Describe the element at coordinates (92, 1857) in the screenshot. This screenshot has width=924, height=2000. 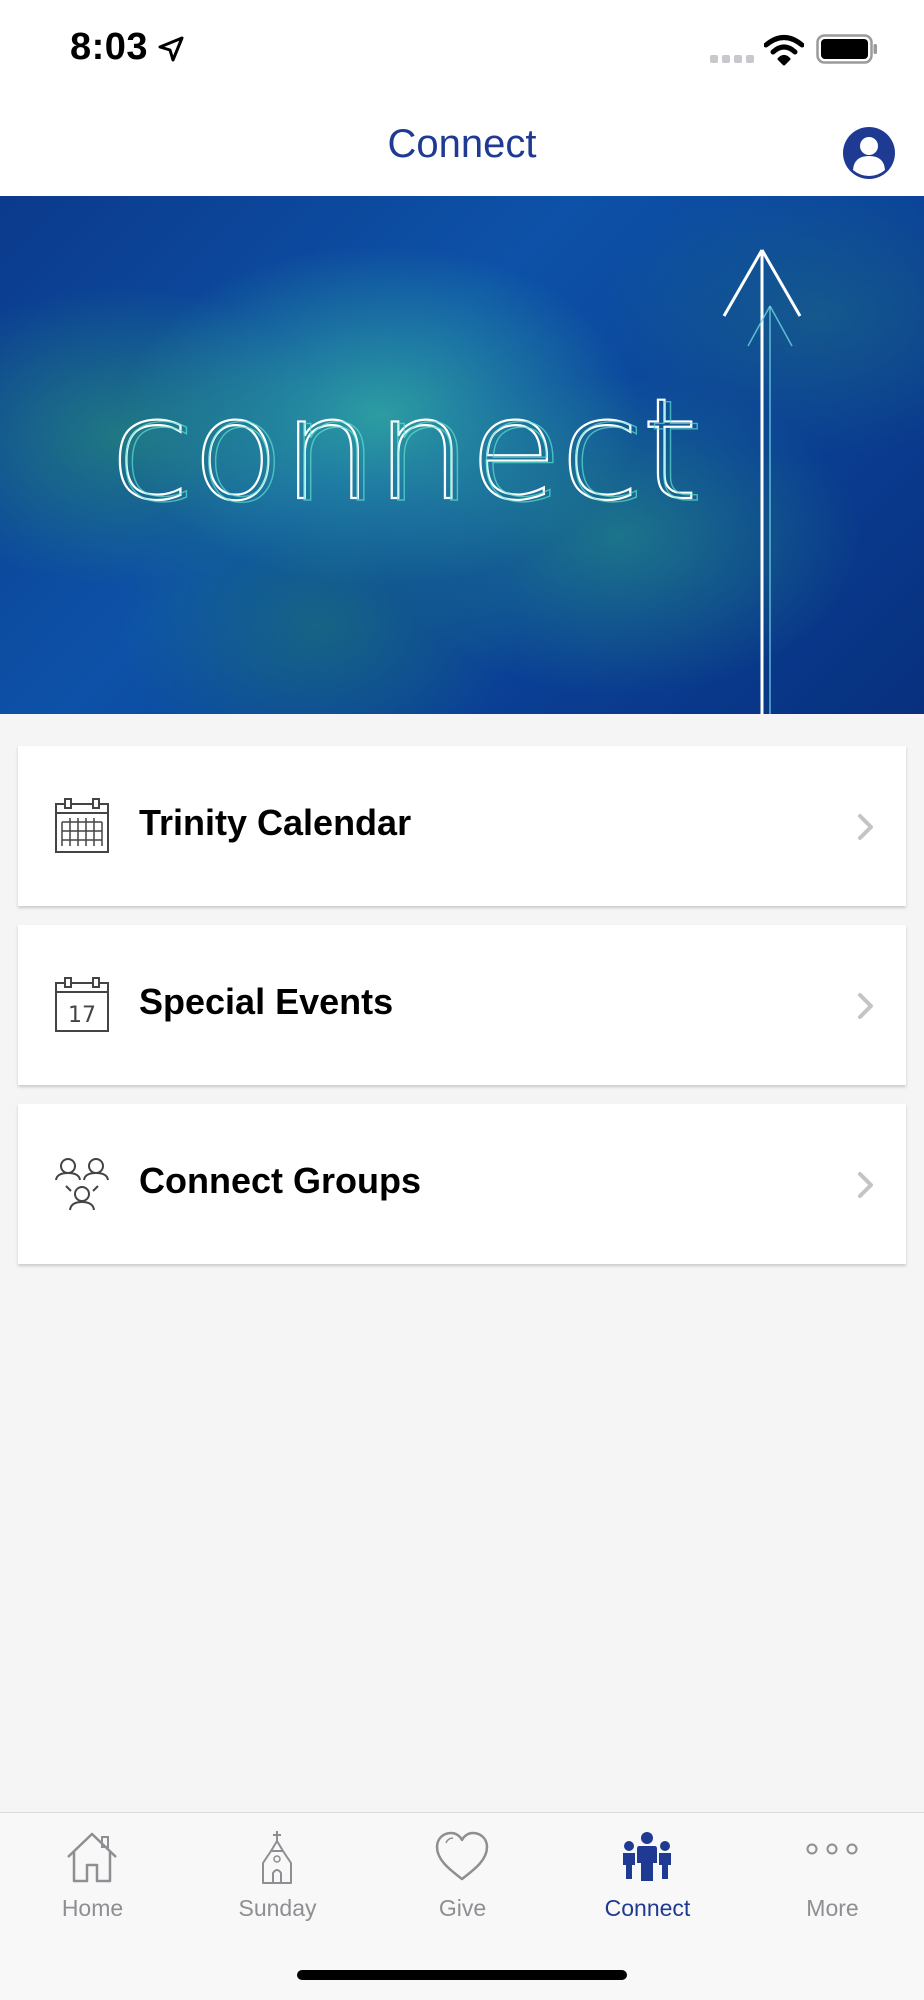
I see `home-icon` at that location.